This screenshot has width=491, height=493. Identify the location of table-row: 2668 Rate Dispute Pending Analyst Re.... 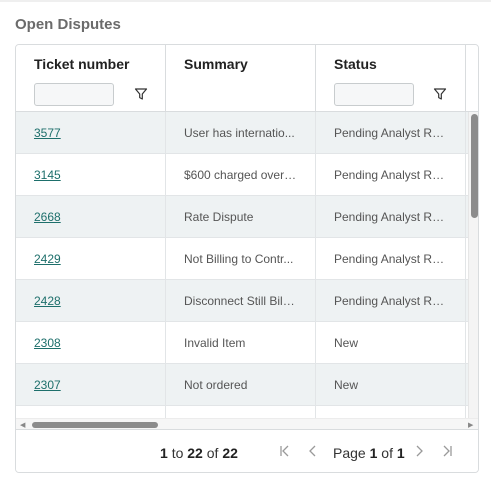
(242, 217).